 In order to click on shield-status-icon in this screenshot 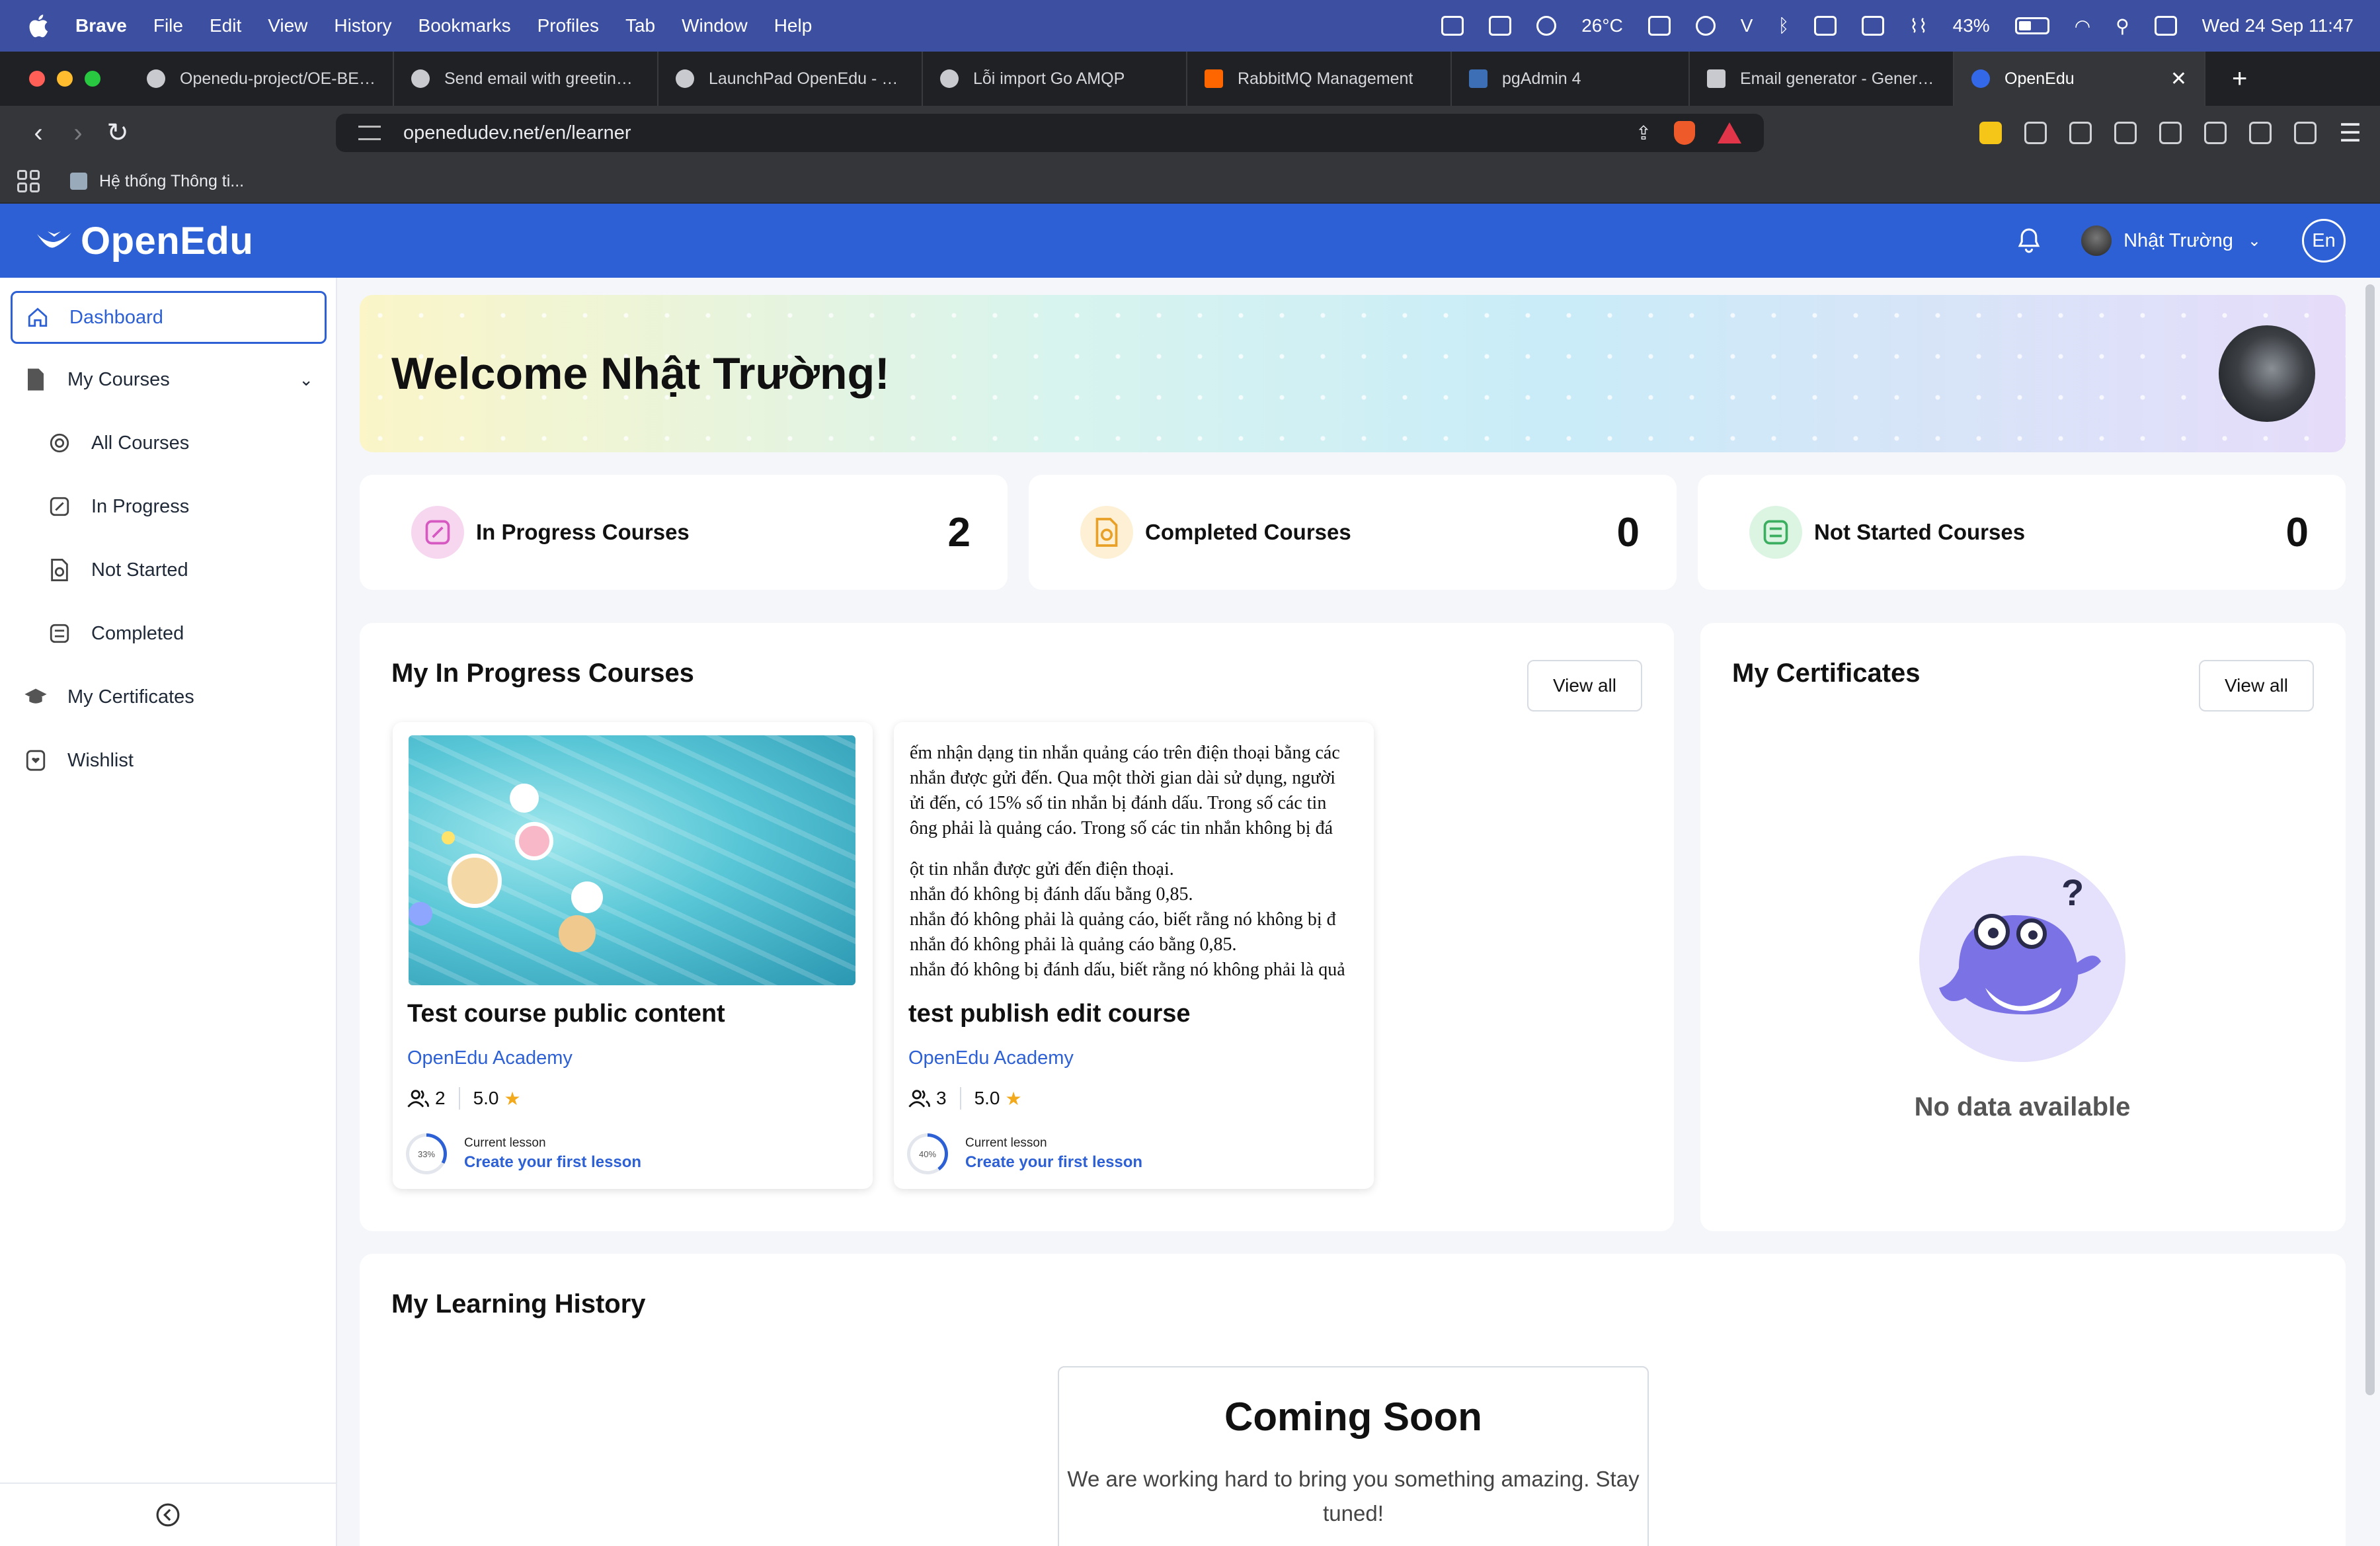, I will do `click(1825, 26)`.